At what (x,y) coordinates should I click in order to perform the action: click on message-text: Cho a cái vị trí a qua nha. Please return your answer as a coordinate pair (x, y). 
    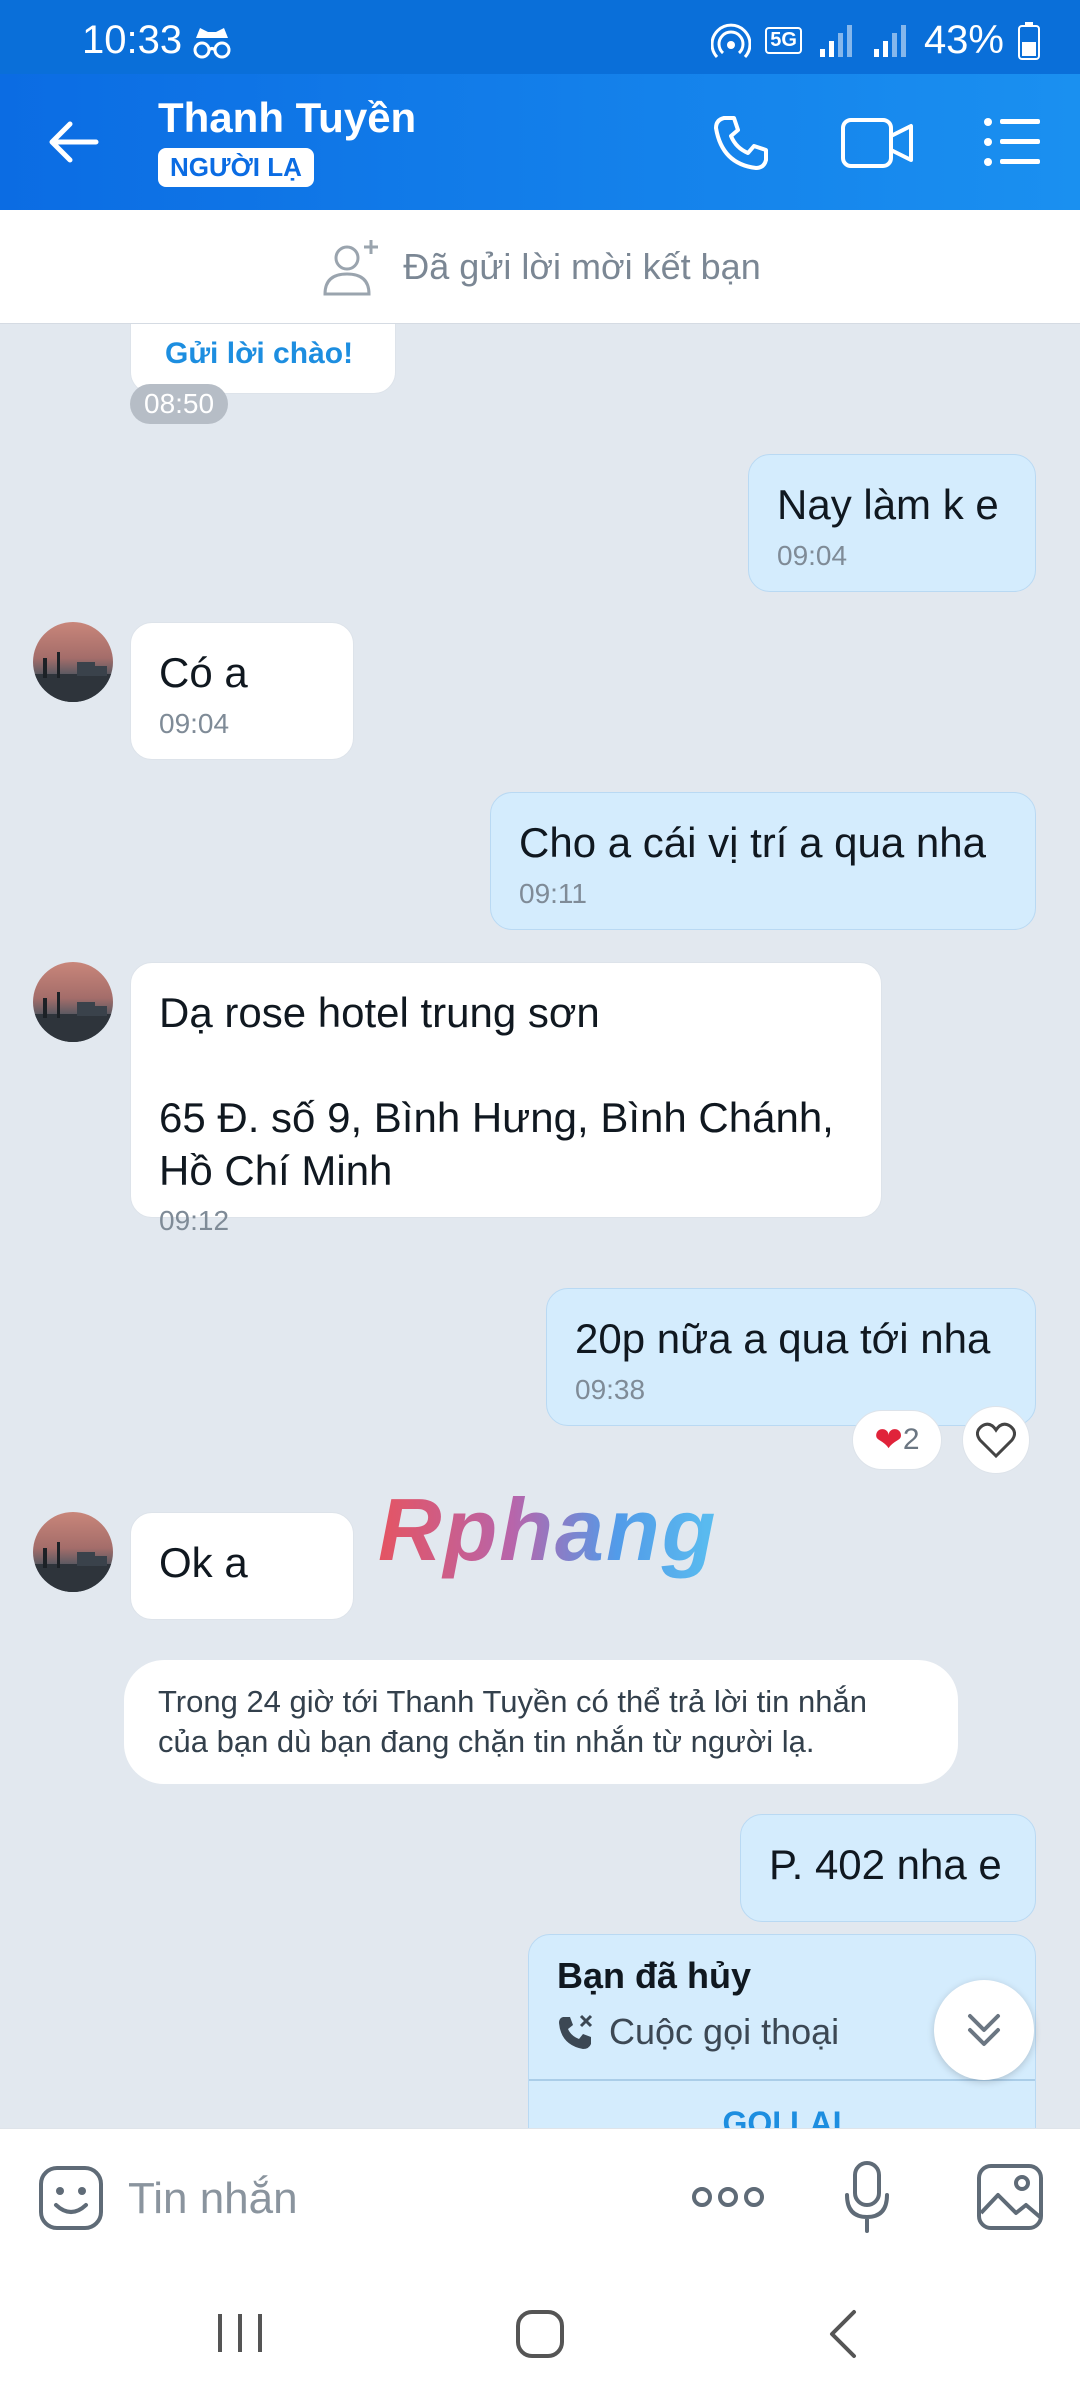
    Looking at the image, I should click on (752, 842).